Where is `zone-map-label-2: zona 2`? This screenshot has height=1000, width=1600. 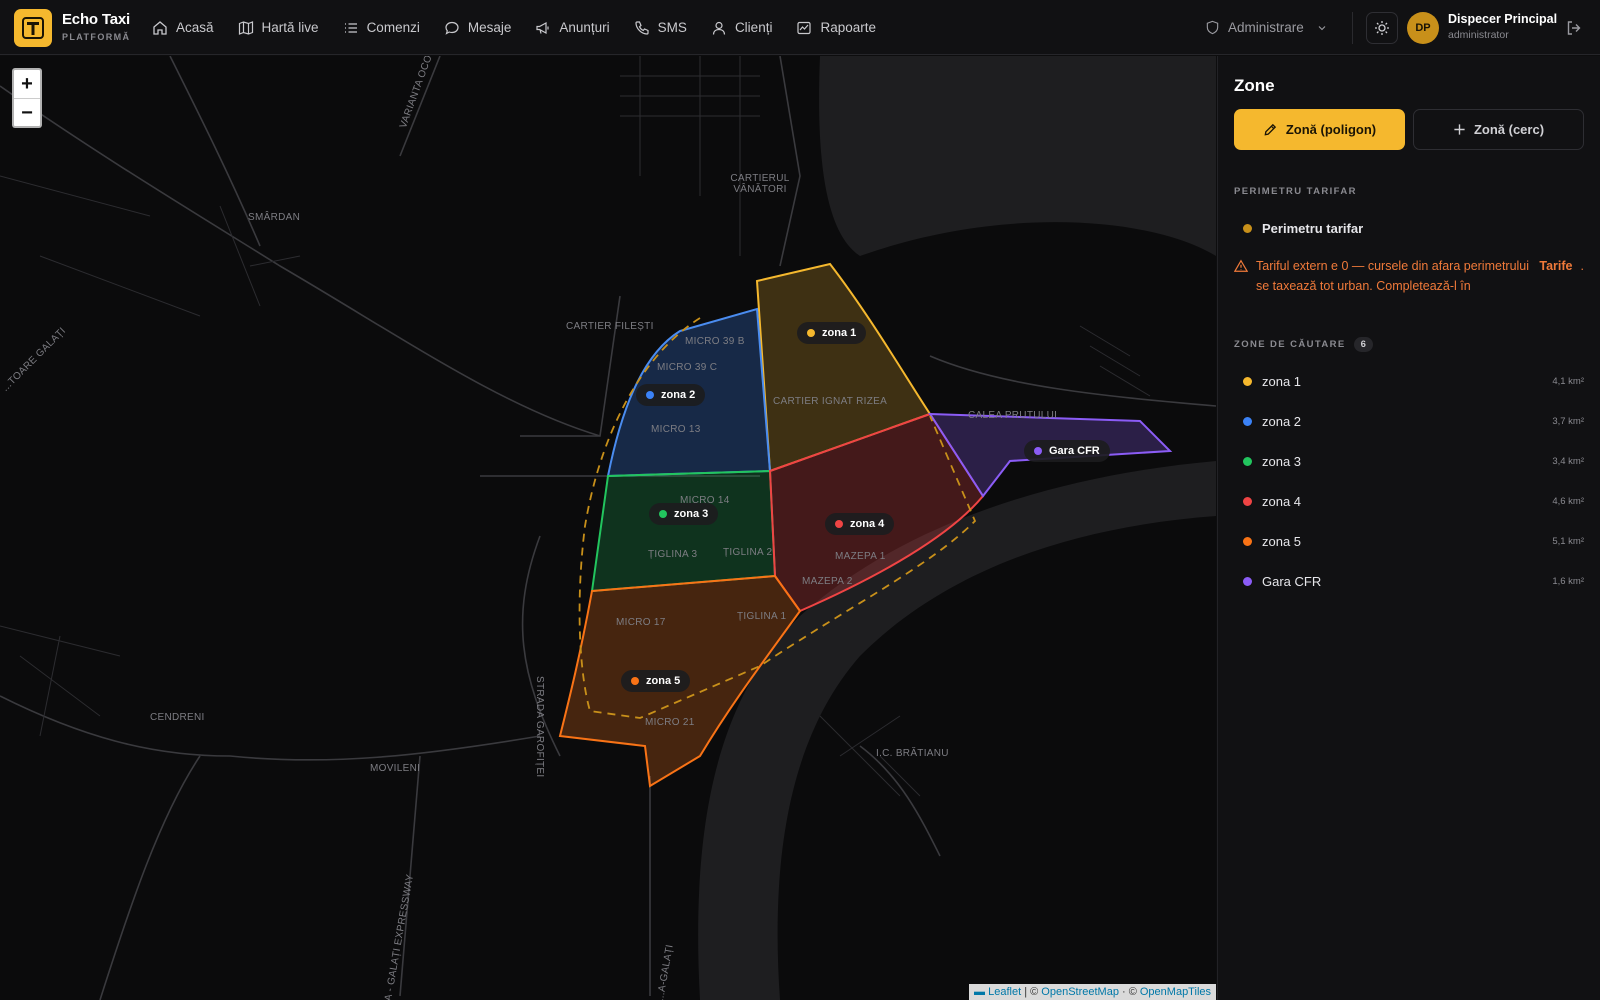 zone-map-label-2: zona 2 is located at coordinates (671, 395).